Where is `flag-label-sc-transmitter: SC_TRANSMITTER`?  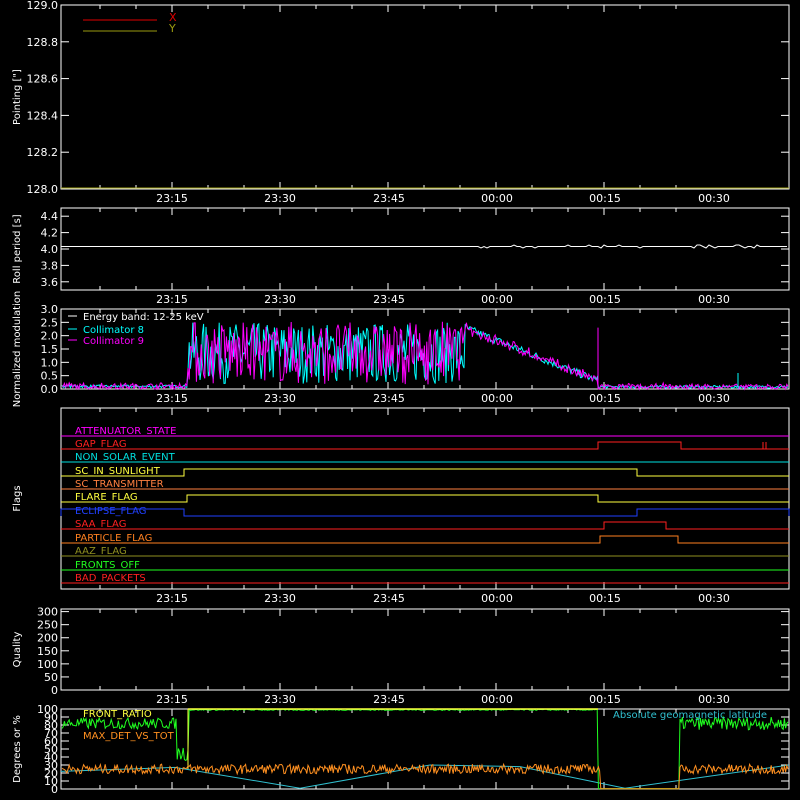 flag-label-sc-transmitter: SC_TRANSMITTER is located at coordinates (119, 484).